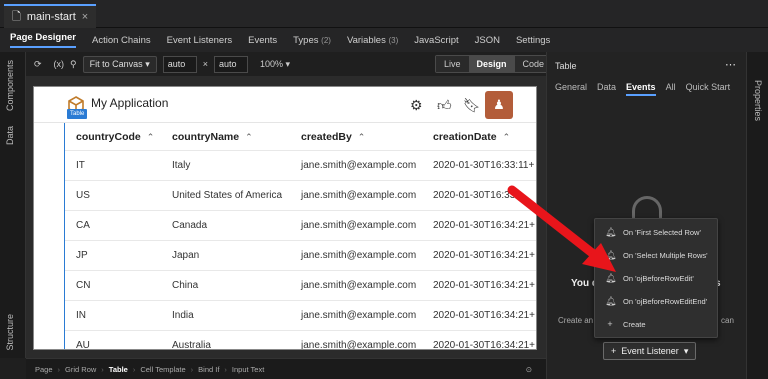  I want to click on tab-quick-start: Quick Start, so click(708, 89).